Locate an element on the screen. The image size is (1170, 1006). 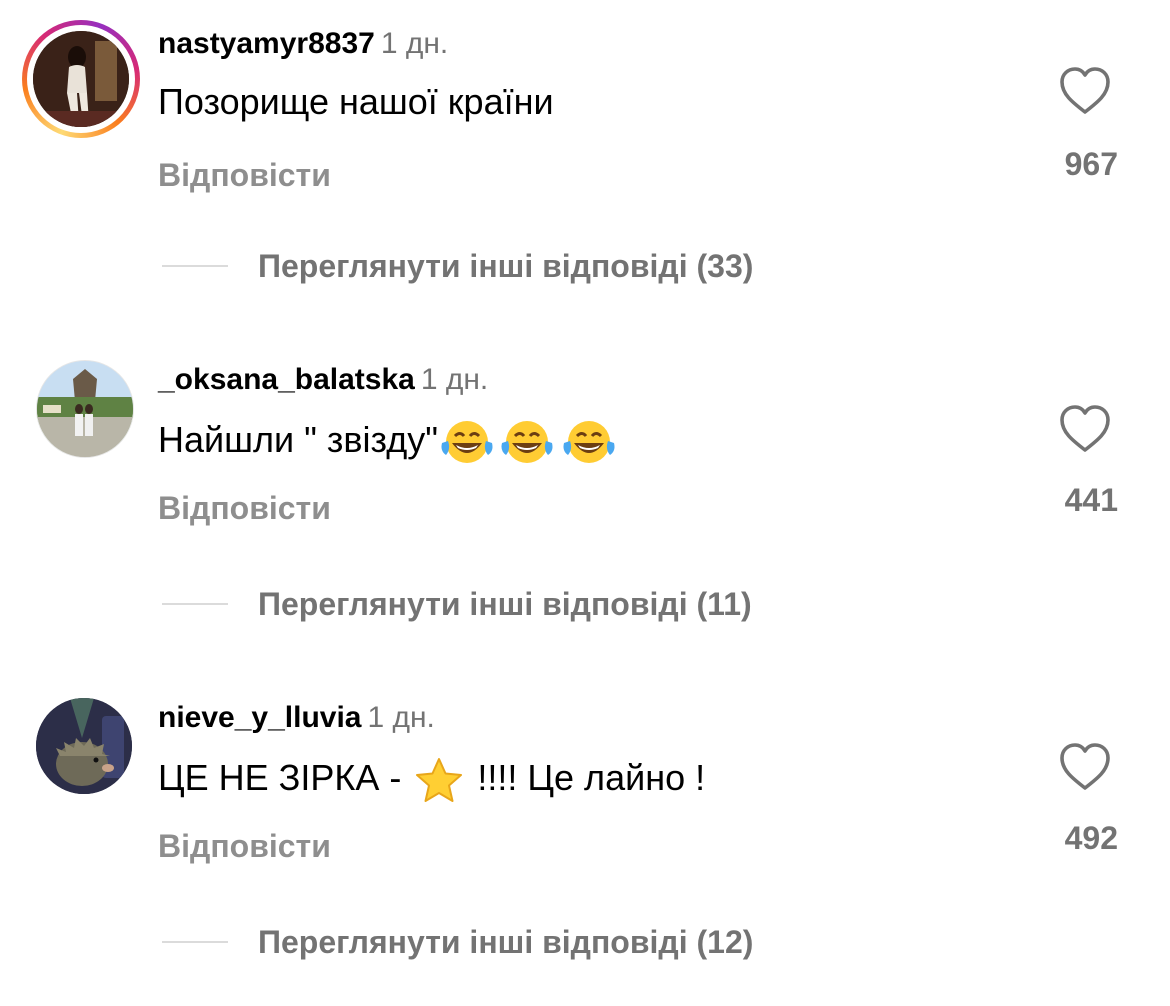
like-count: 967 is located at coordinates (1091, 164).